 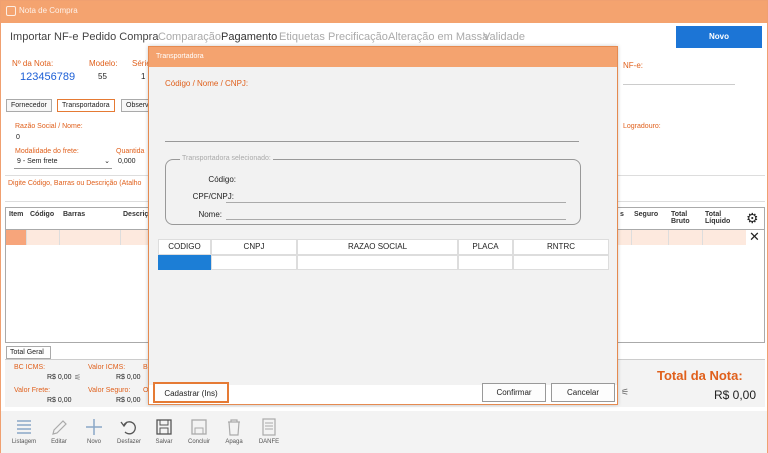 I want to click on pencil-icon, so click(x=59, y=427).